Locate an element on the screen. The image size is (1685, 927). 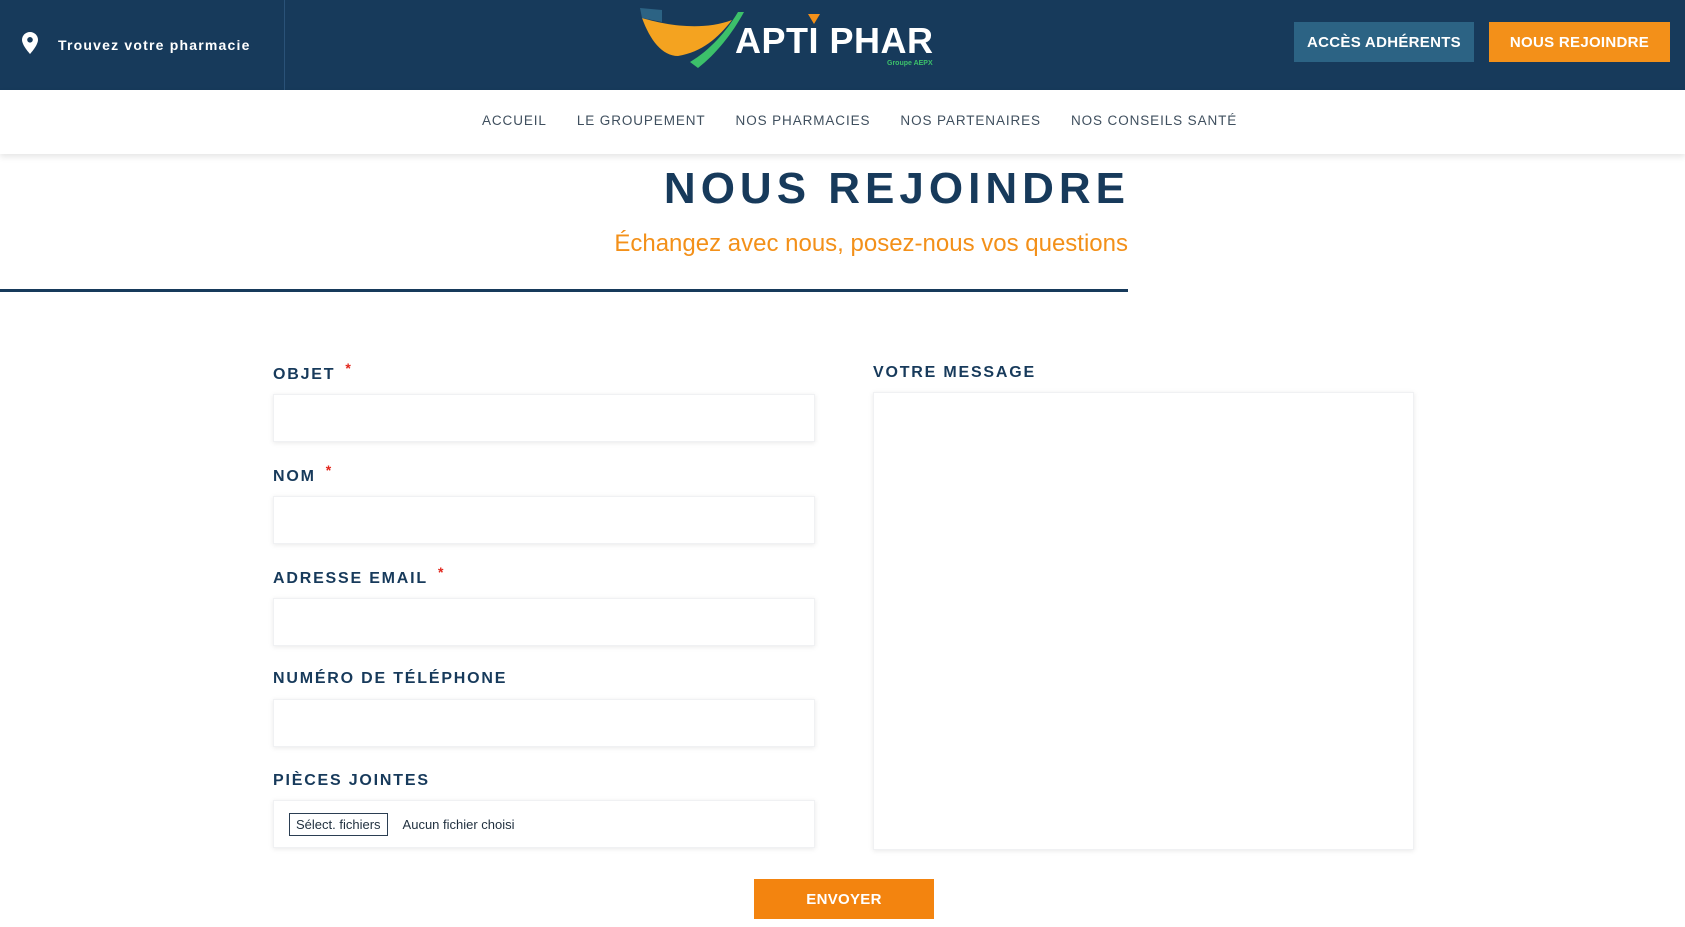
phone-label-text: NUMÉRO DE TÉLÉPHONE is located at coordinates (390, 678).